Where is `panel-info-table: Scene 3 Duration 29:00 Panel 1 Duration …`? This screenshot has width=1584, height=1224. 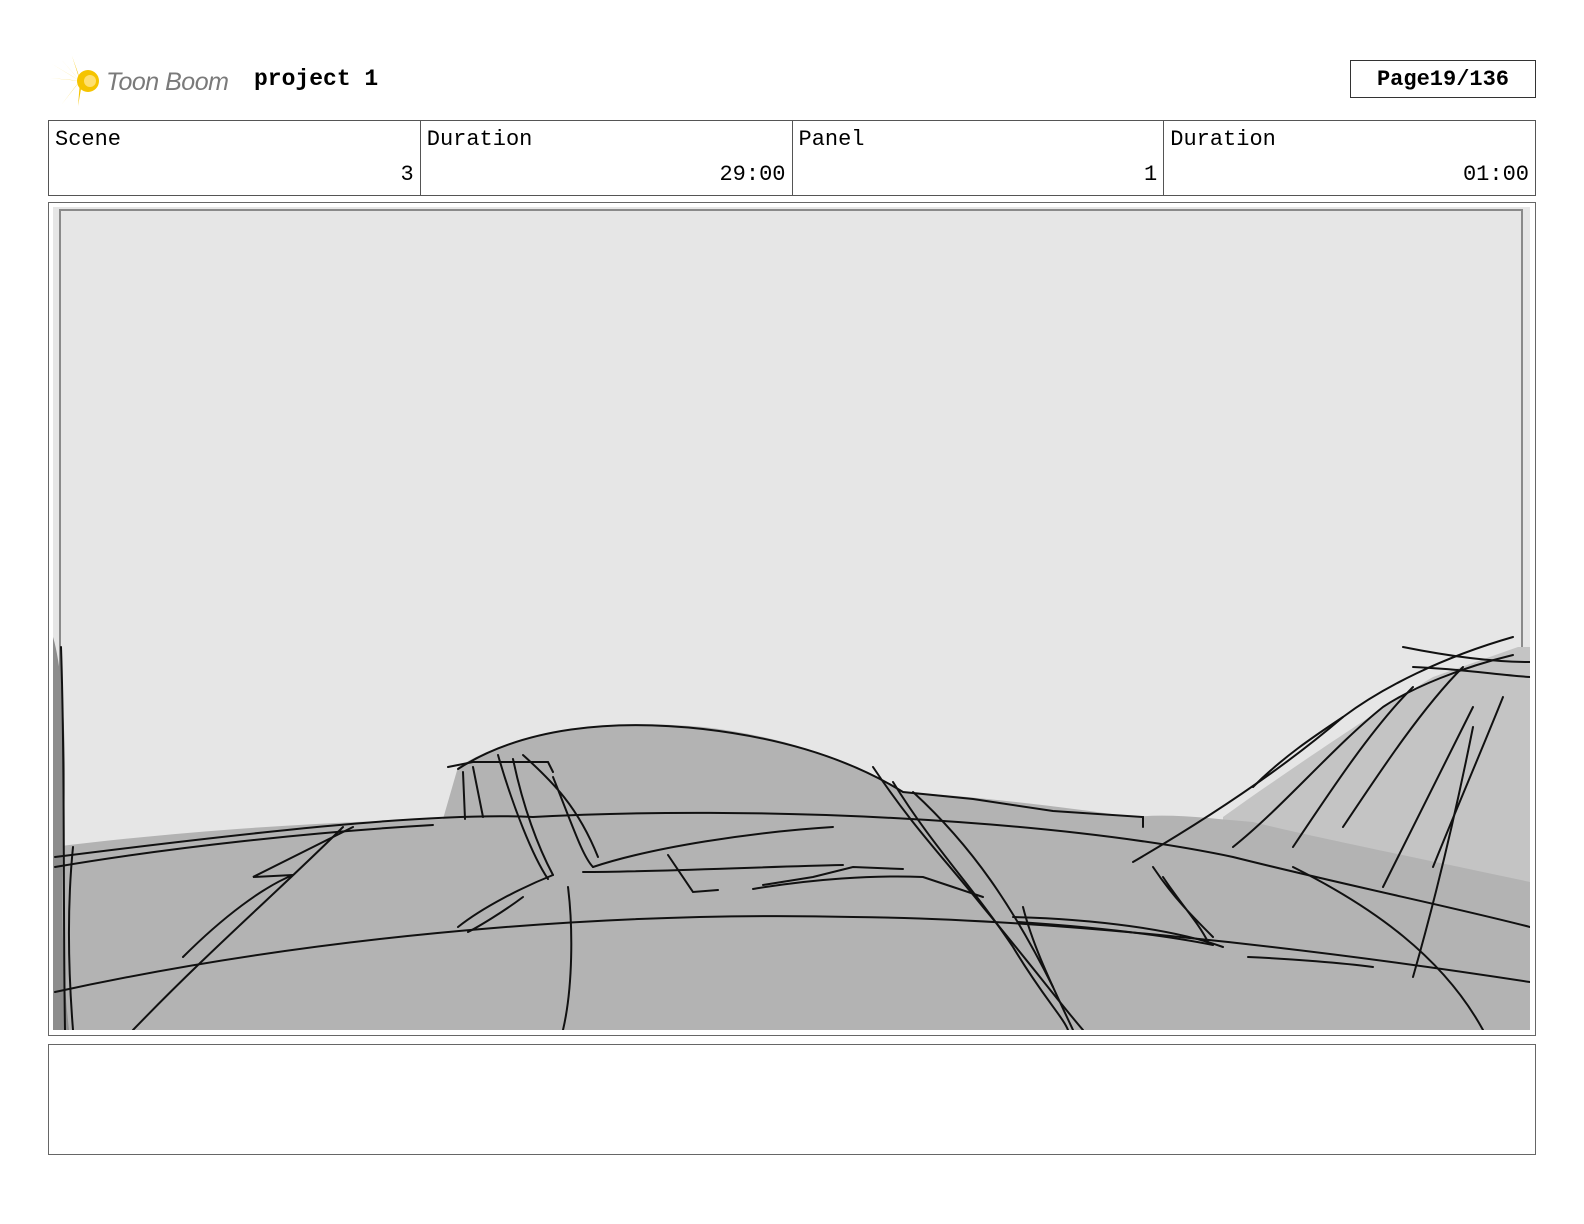 panel-info-table: Scene 3 Duration 29:00 Panel 1 Duration … is located at coordinates (792, 158).